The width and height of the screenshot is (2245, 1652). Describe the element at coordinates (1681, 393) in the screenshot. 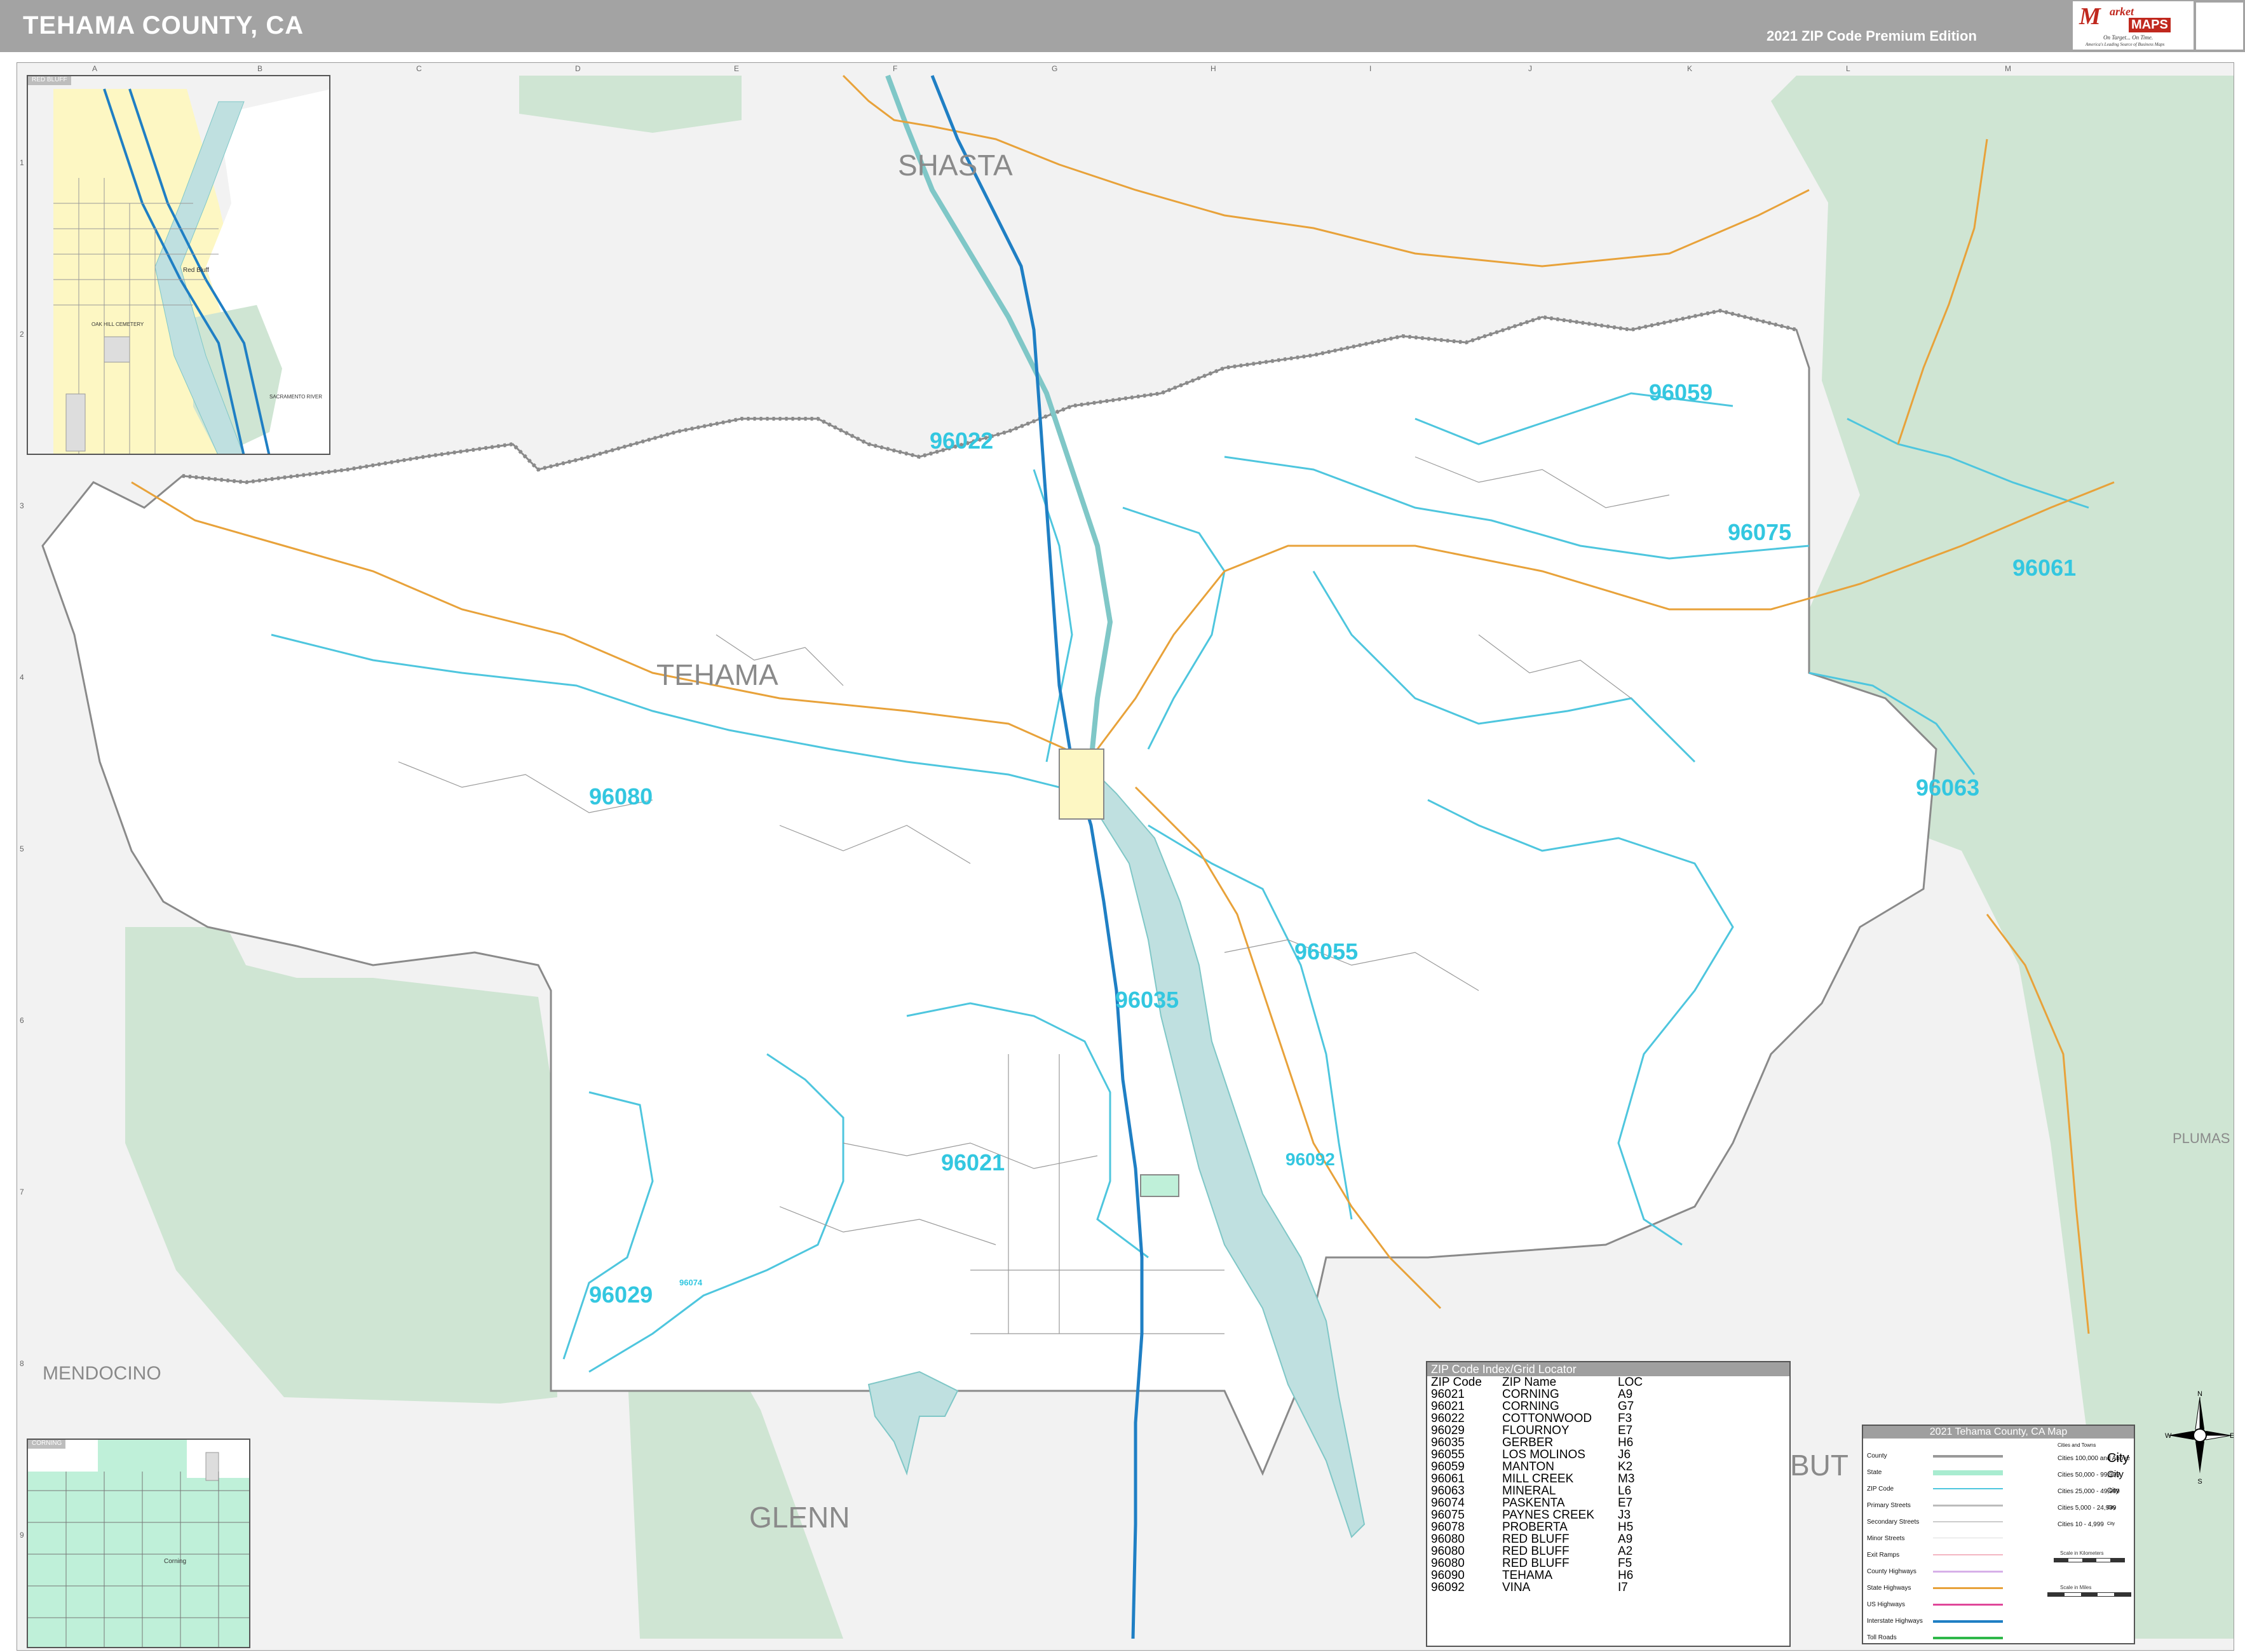

I see `zip-label-96059: 96059` at that location.